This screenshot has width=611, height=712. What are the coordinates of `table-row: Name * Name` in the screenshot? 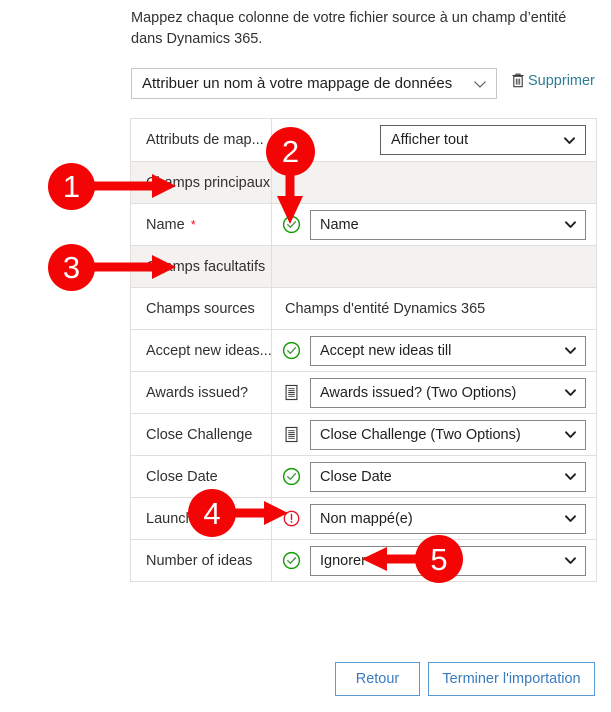 It's located at (363, 225).